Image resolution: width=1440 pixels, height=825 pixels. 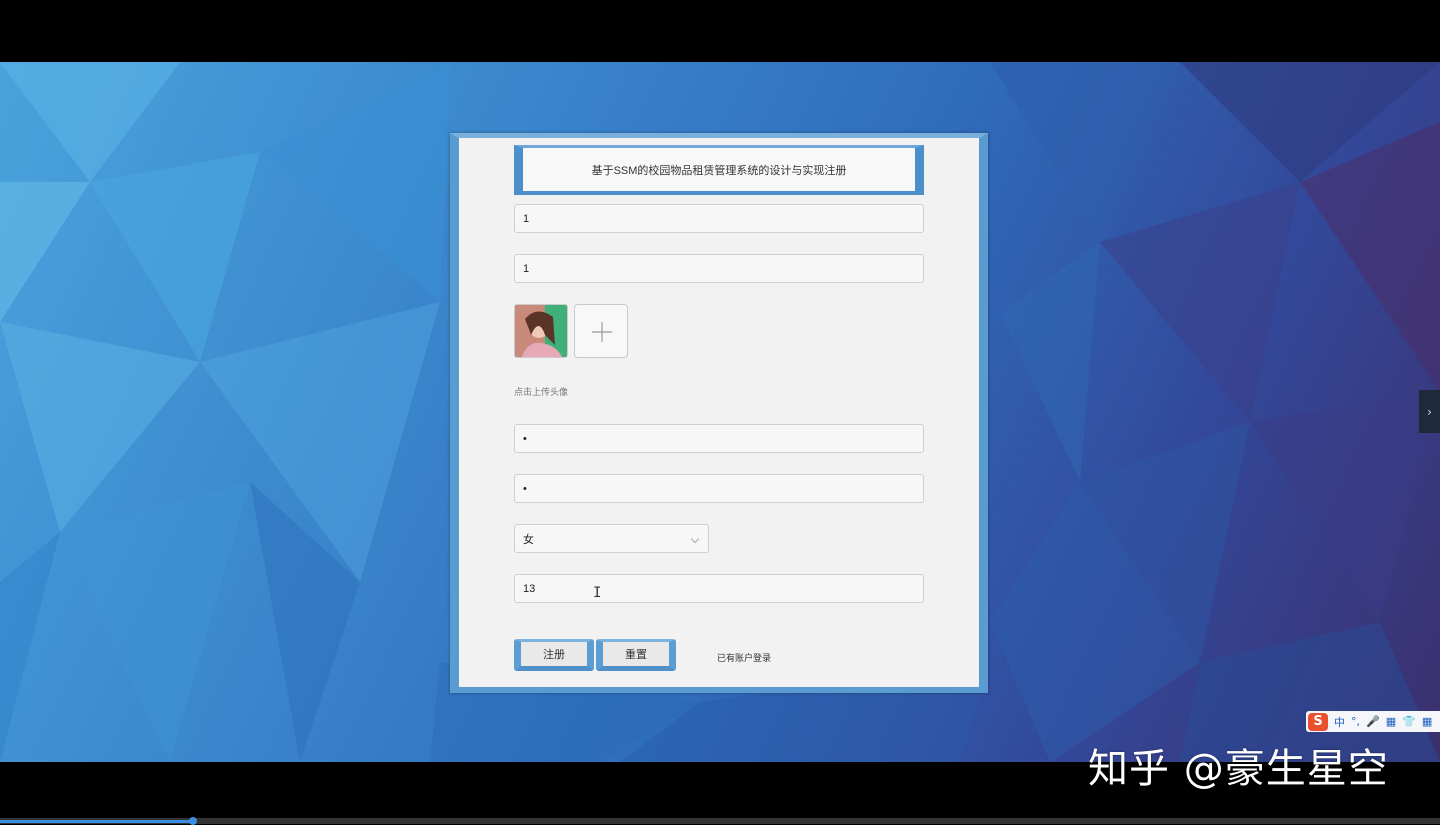 I want to click on sogou-logo-icon: S, so click(x=1318, y=721).